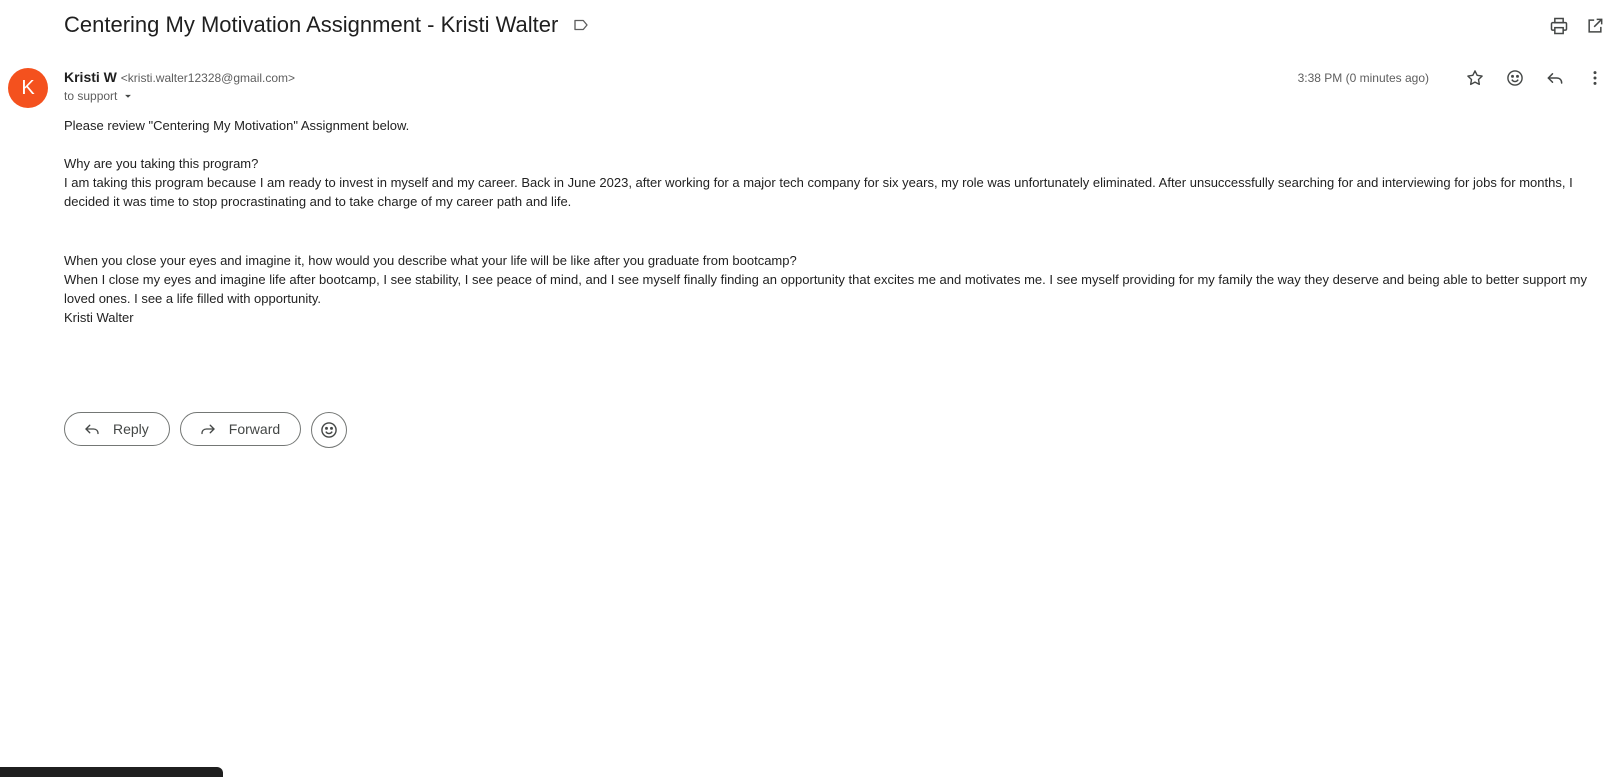  I want to click on thread-toolbar, so click(1577, 26).